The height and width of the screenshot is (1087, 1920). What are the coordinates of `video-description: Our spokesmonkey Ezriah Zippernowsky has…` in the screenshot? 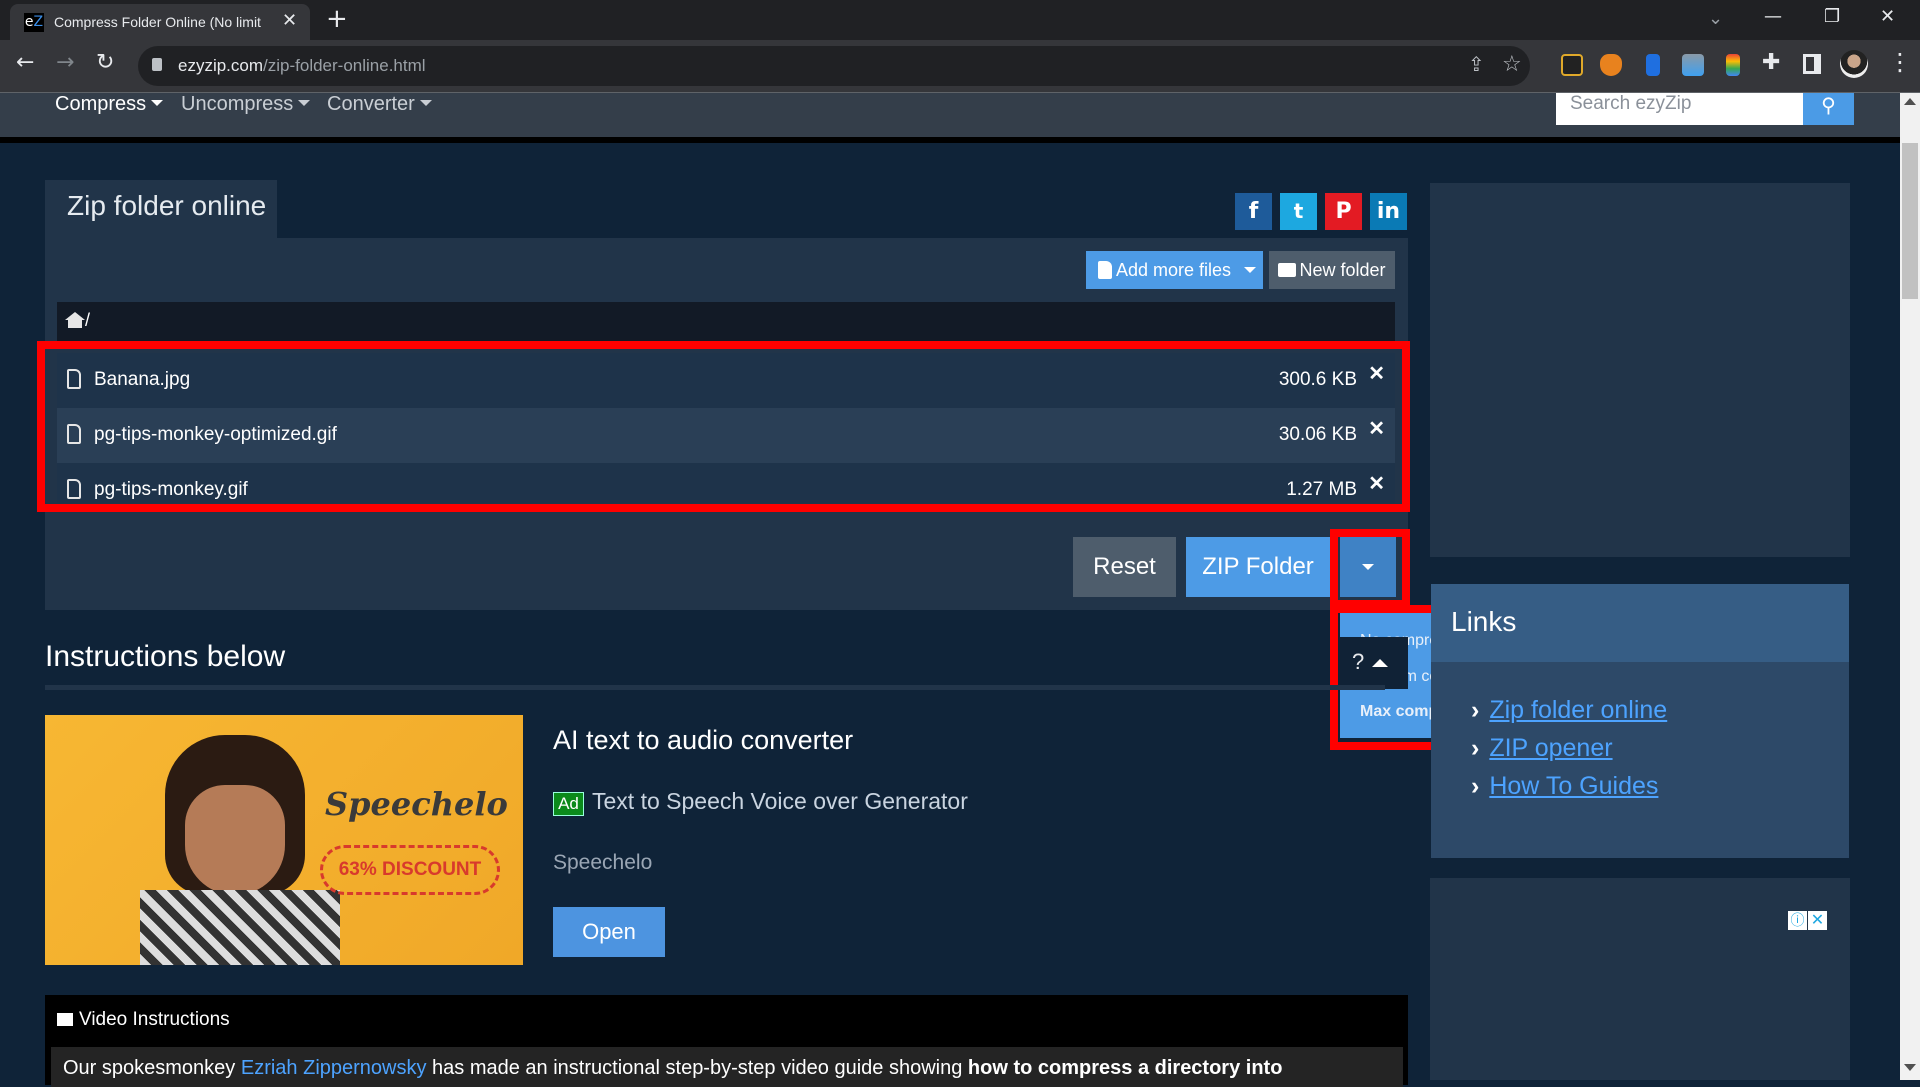 It's located at (727, 1067).